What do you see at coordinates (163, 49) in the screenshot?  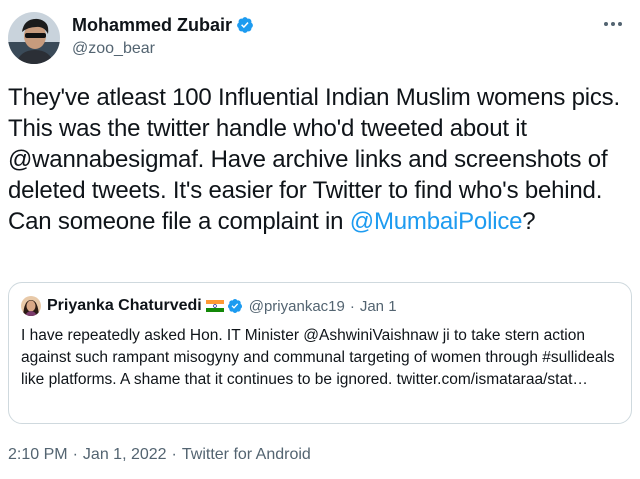 I see `author-handle: @zoo_bear` at bounding box center [163, 49].